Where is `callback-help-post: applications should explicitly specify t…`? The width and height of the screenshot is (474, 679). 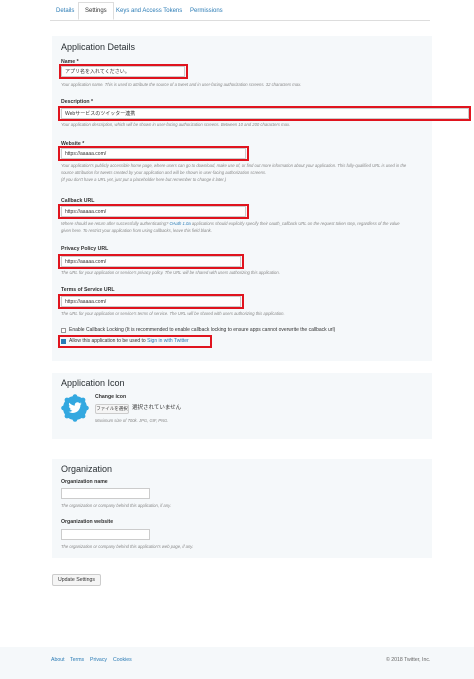 callback-help-post: applications should explicitly specify t… is located at coordinates (295, 223).